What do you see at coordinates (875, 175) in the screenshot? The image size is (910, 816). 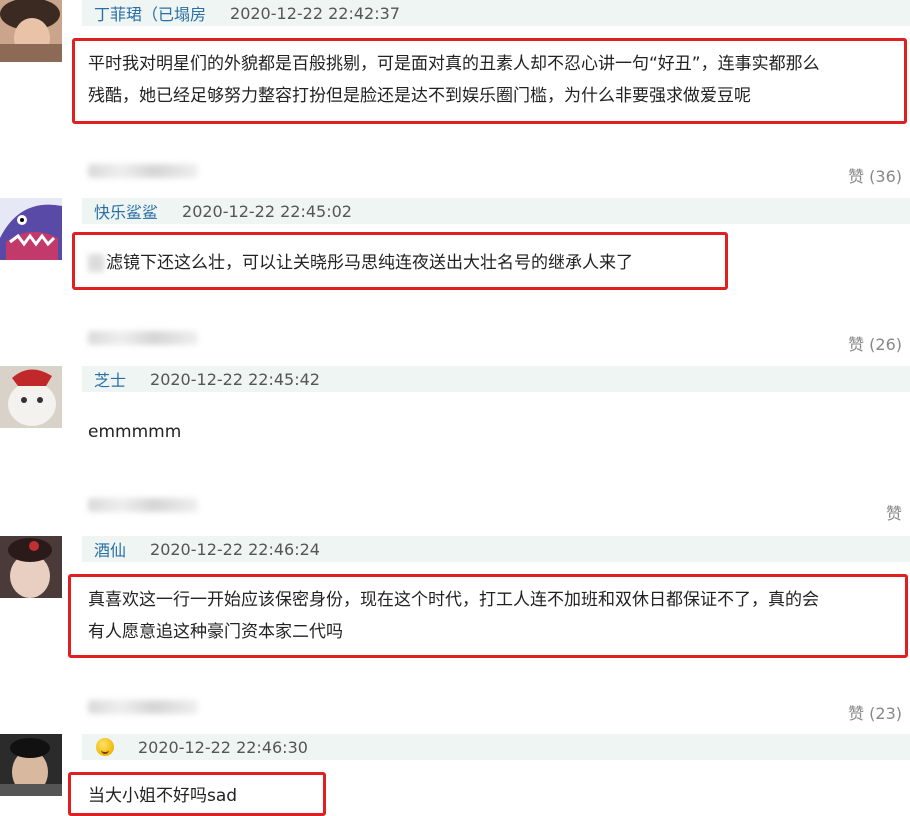 I see `like-count: 赞 (36)` at bounding box center [875, 175].